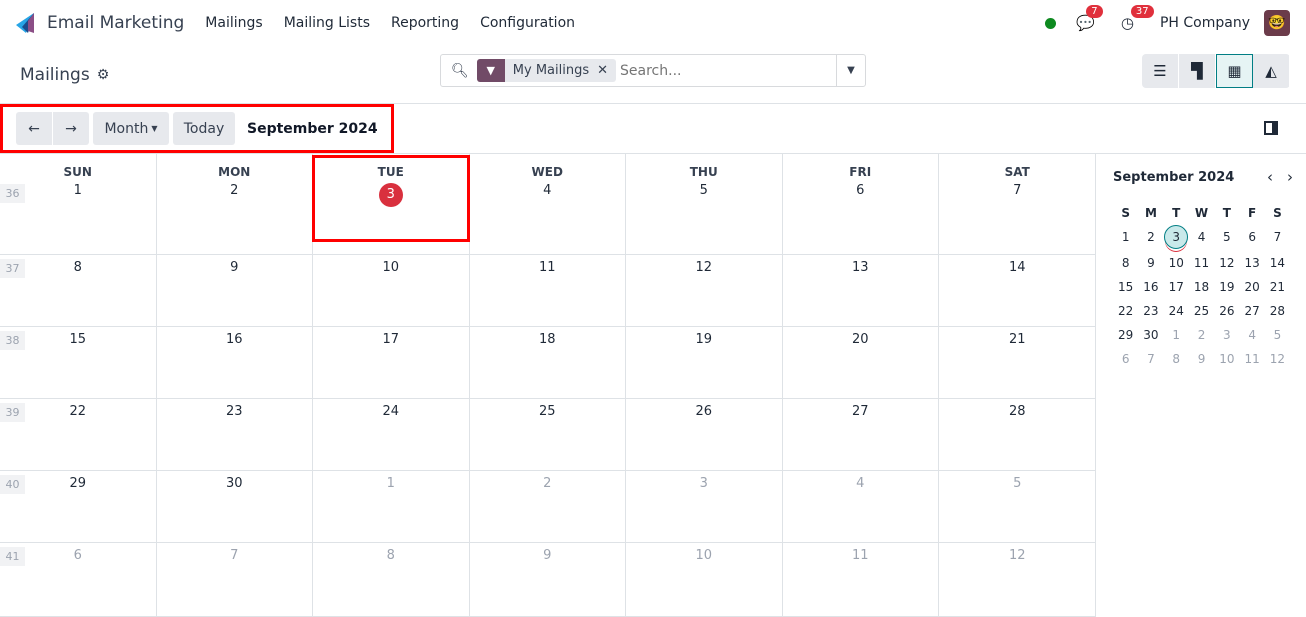 The height and width of the screenshot is (617, 1306). What do you see at coordinates (1251, 287) in the screenshot?
I see `mini-day: 20` at bounding box center [1251, 287].